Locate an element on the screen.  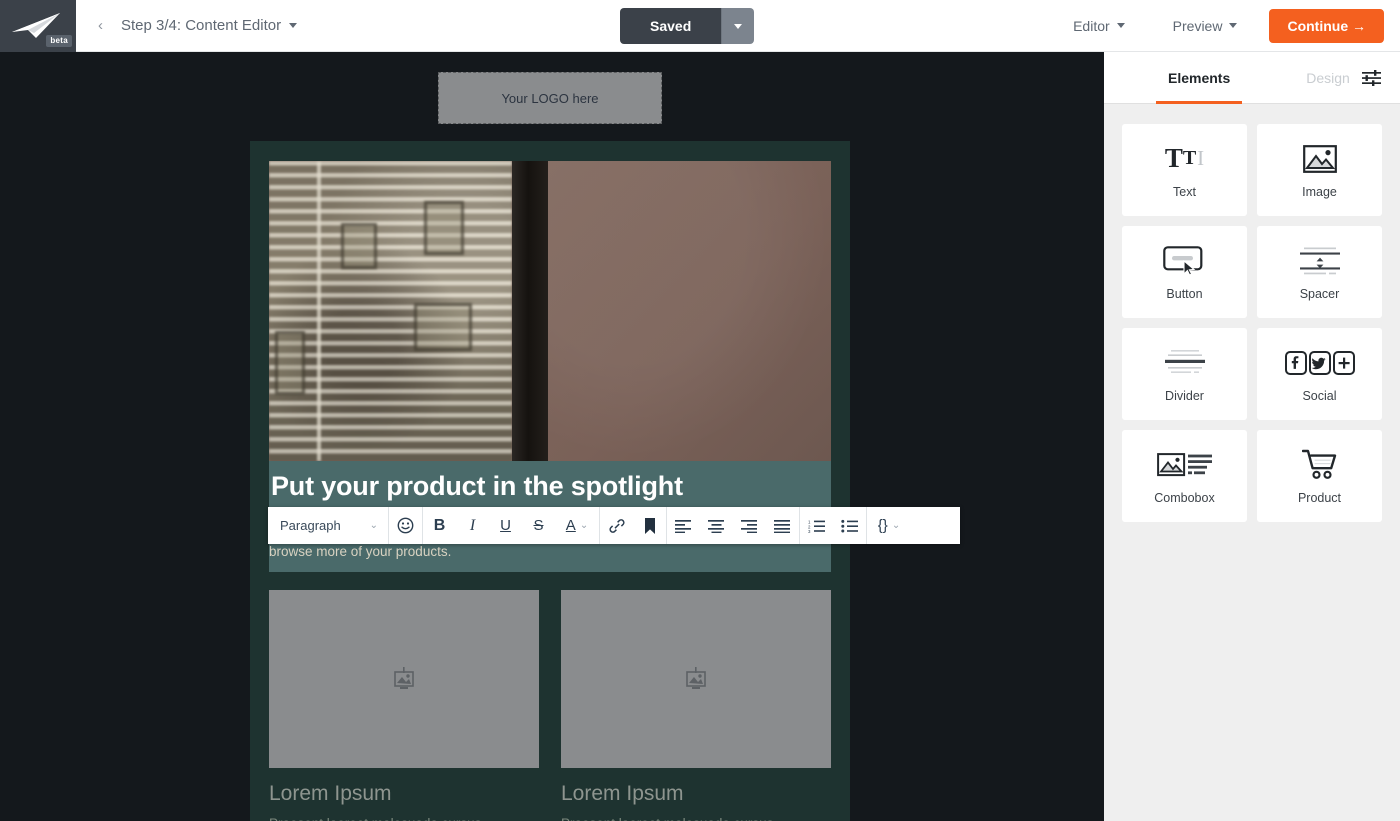
back-button: ‹ is located at coordinates (100, 25).